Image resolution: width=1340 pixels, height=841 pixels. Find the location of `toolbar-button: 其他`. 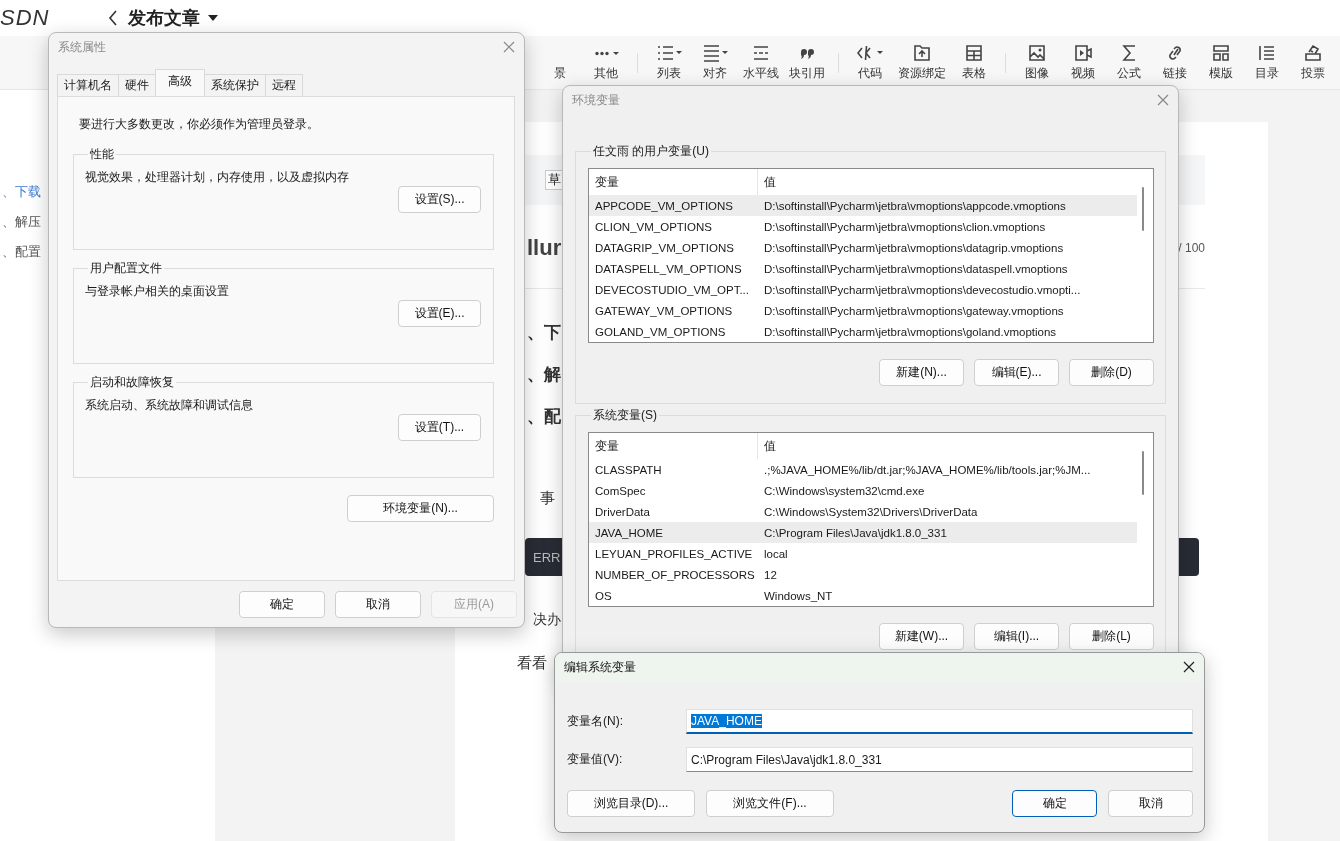

toolbar-button: 其他 is located at coordinates (606, 62).